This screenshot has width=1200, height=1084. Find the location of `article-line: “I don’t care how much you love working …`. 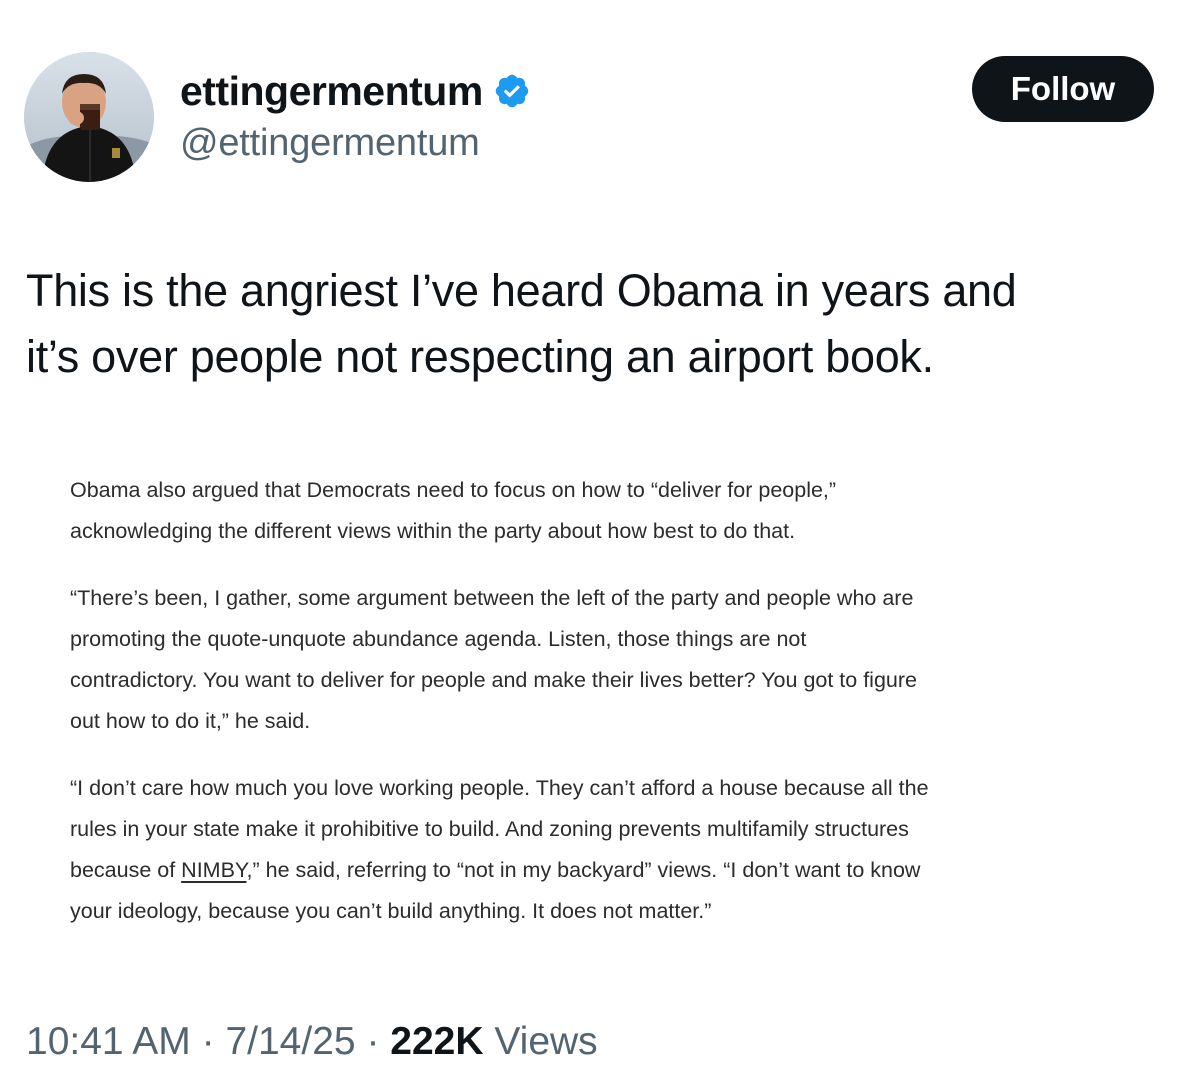

article-line: “I don’t care how much you love working … is located at coordinates (499, 788).